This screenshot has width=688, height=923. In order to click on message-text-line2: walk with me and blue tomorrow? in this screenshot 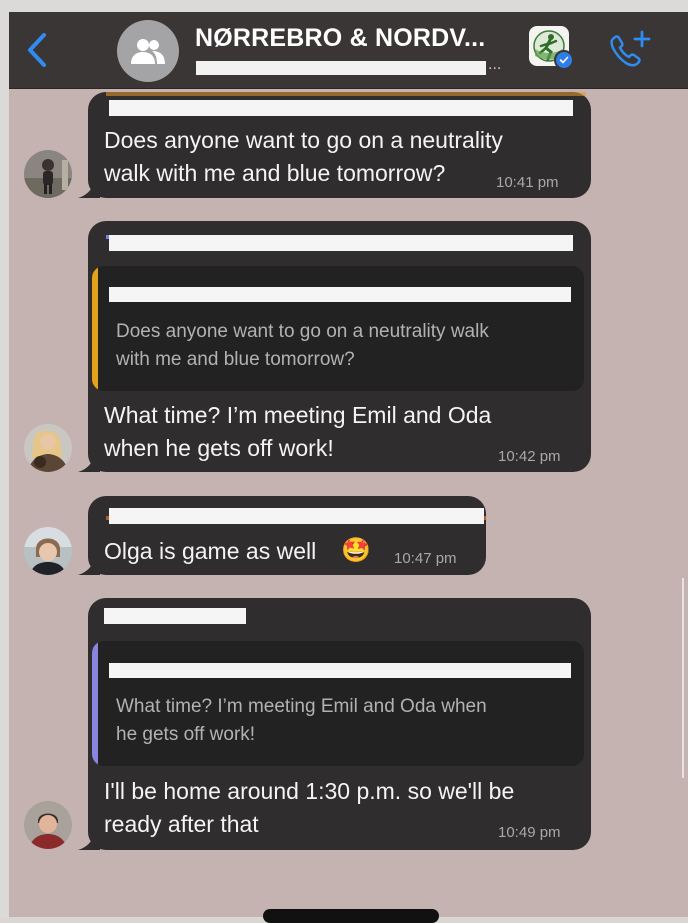, I will do `click(275, 173)`.